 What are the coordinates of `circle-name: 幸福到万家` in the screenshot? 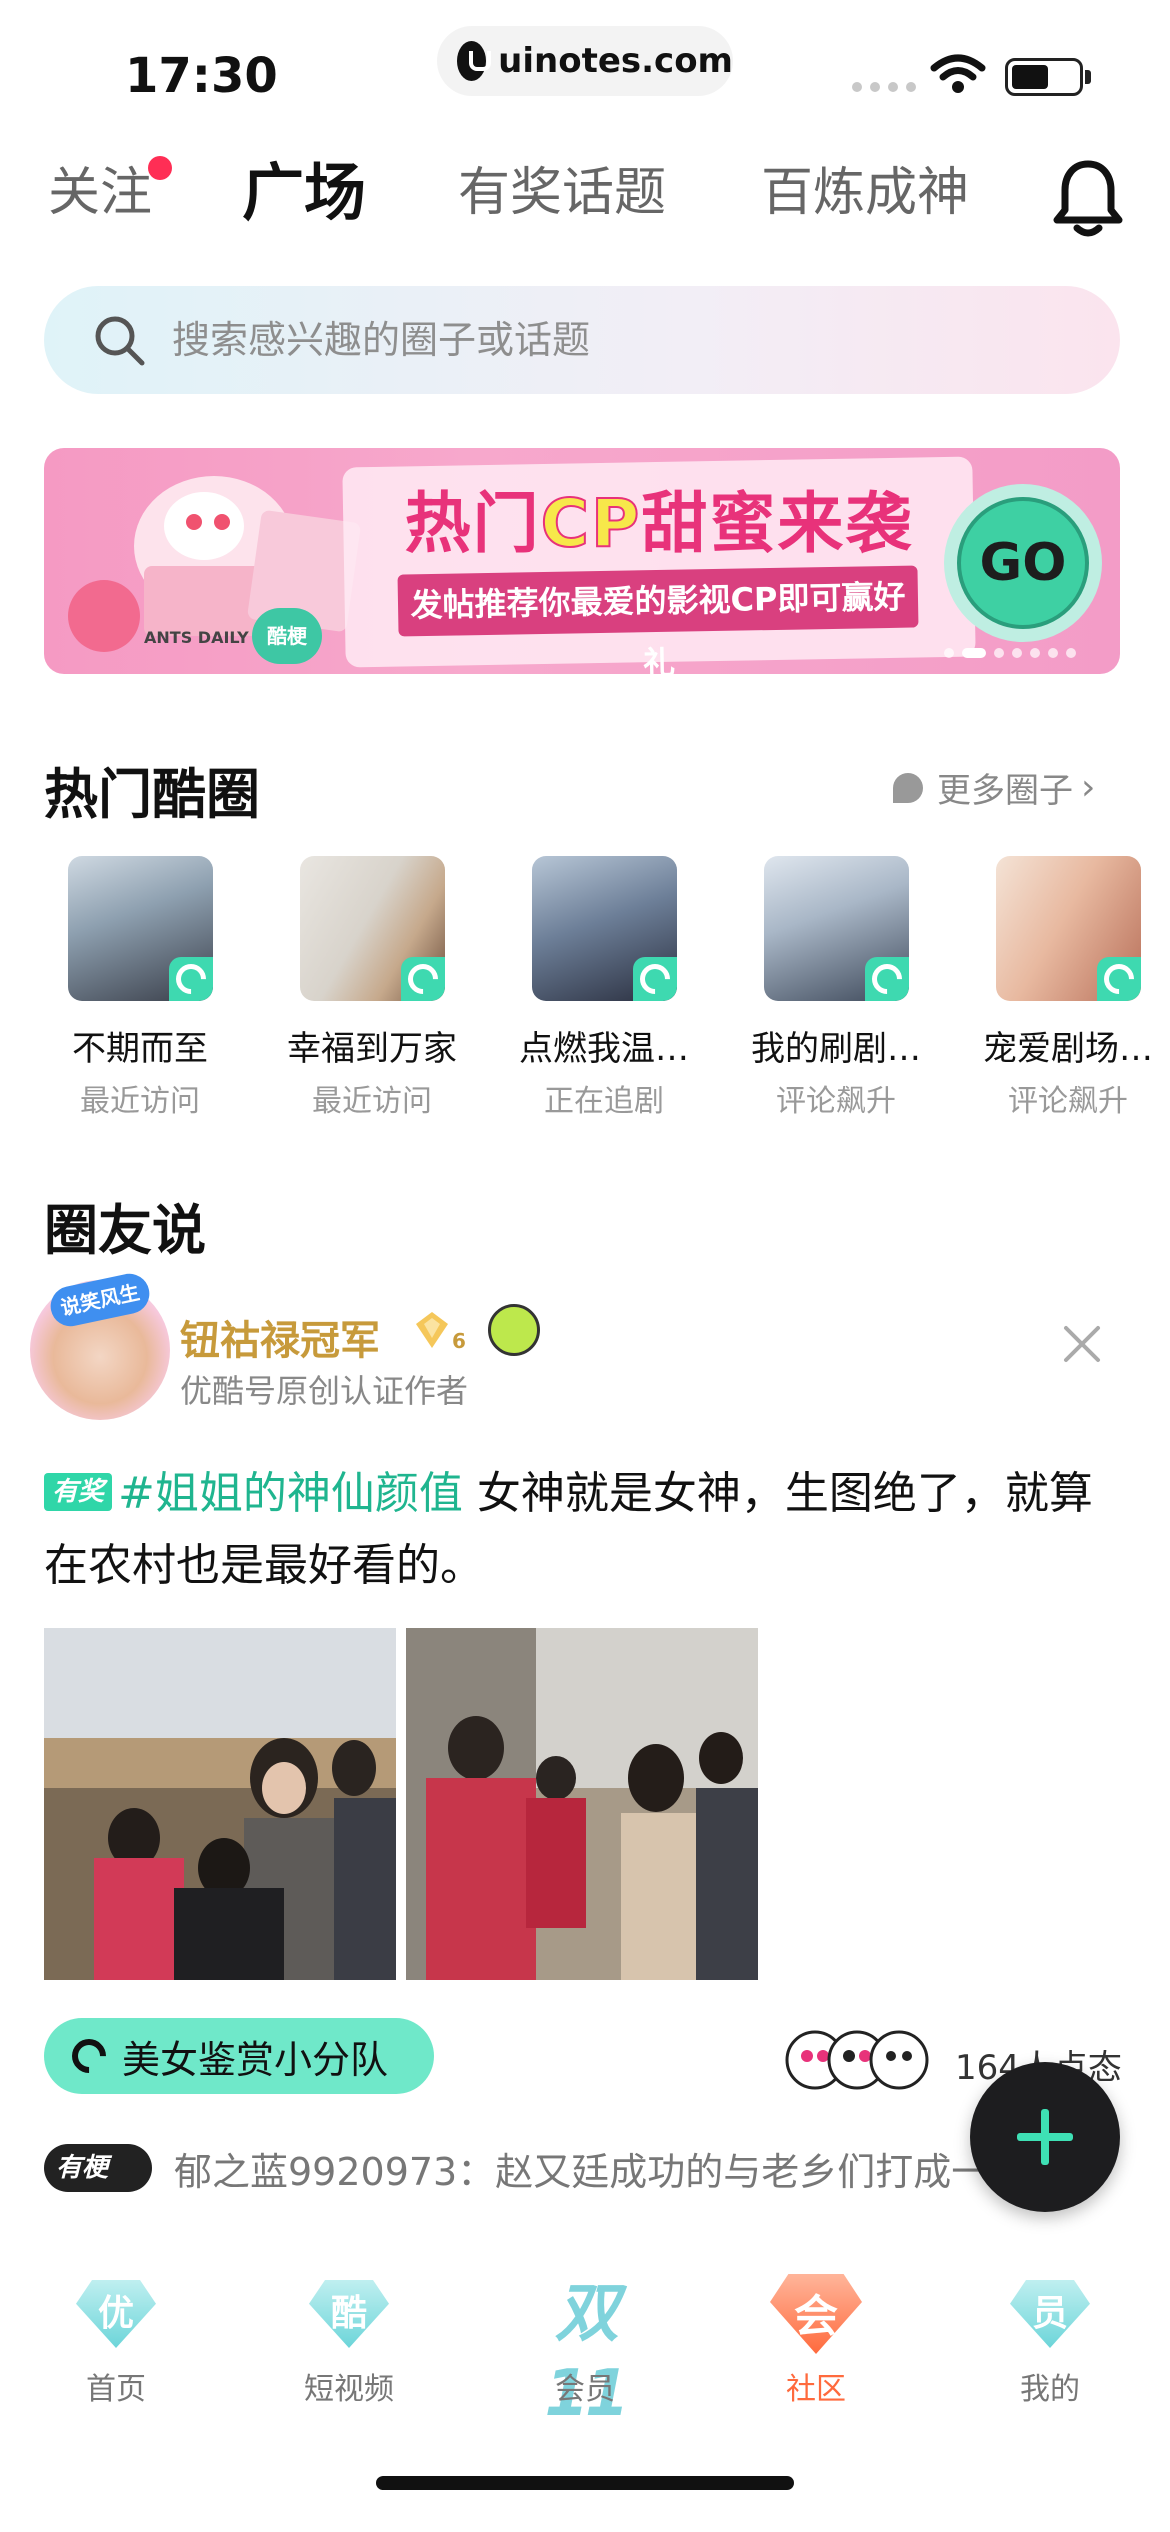 It's located at (372, 1049).